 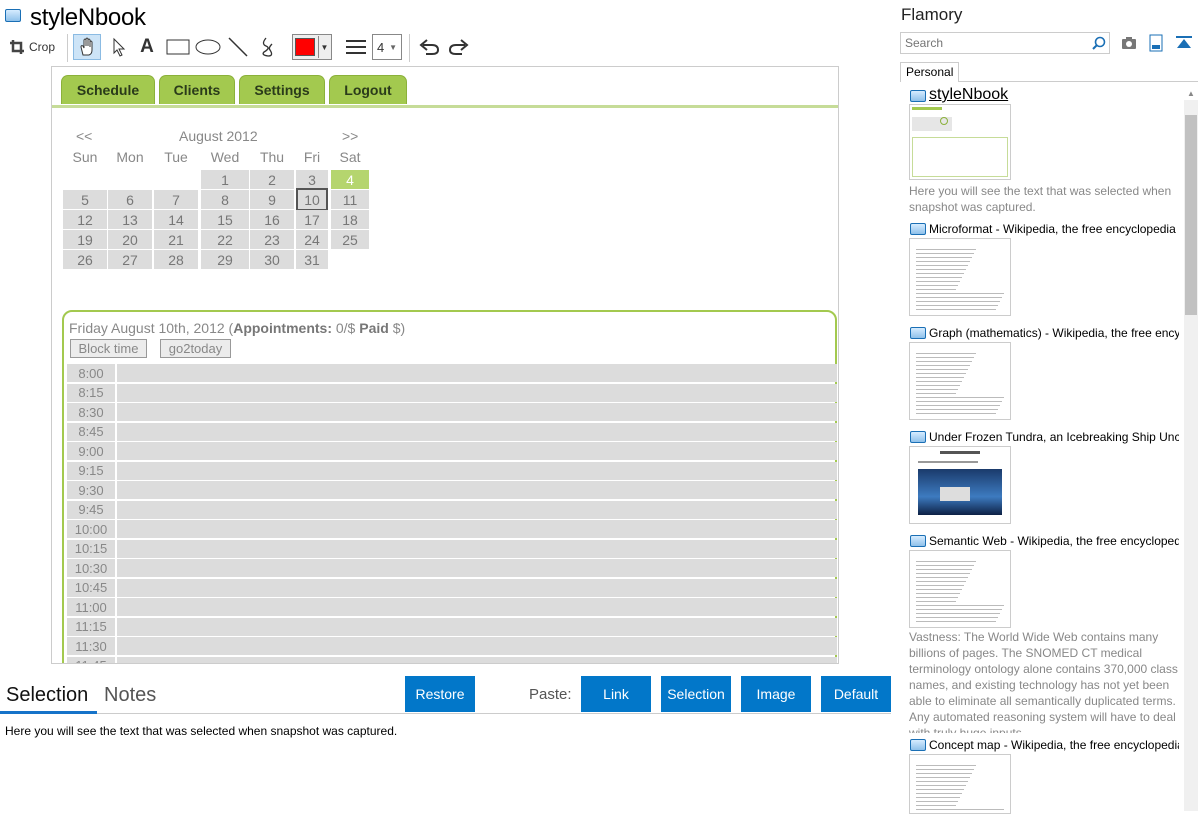 I want to click on calendar-day: 24, so click(x=312, y=239).